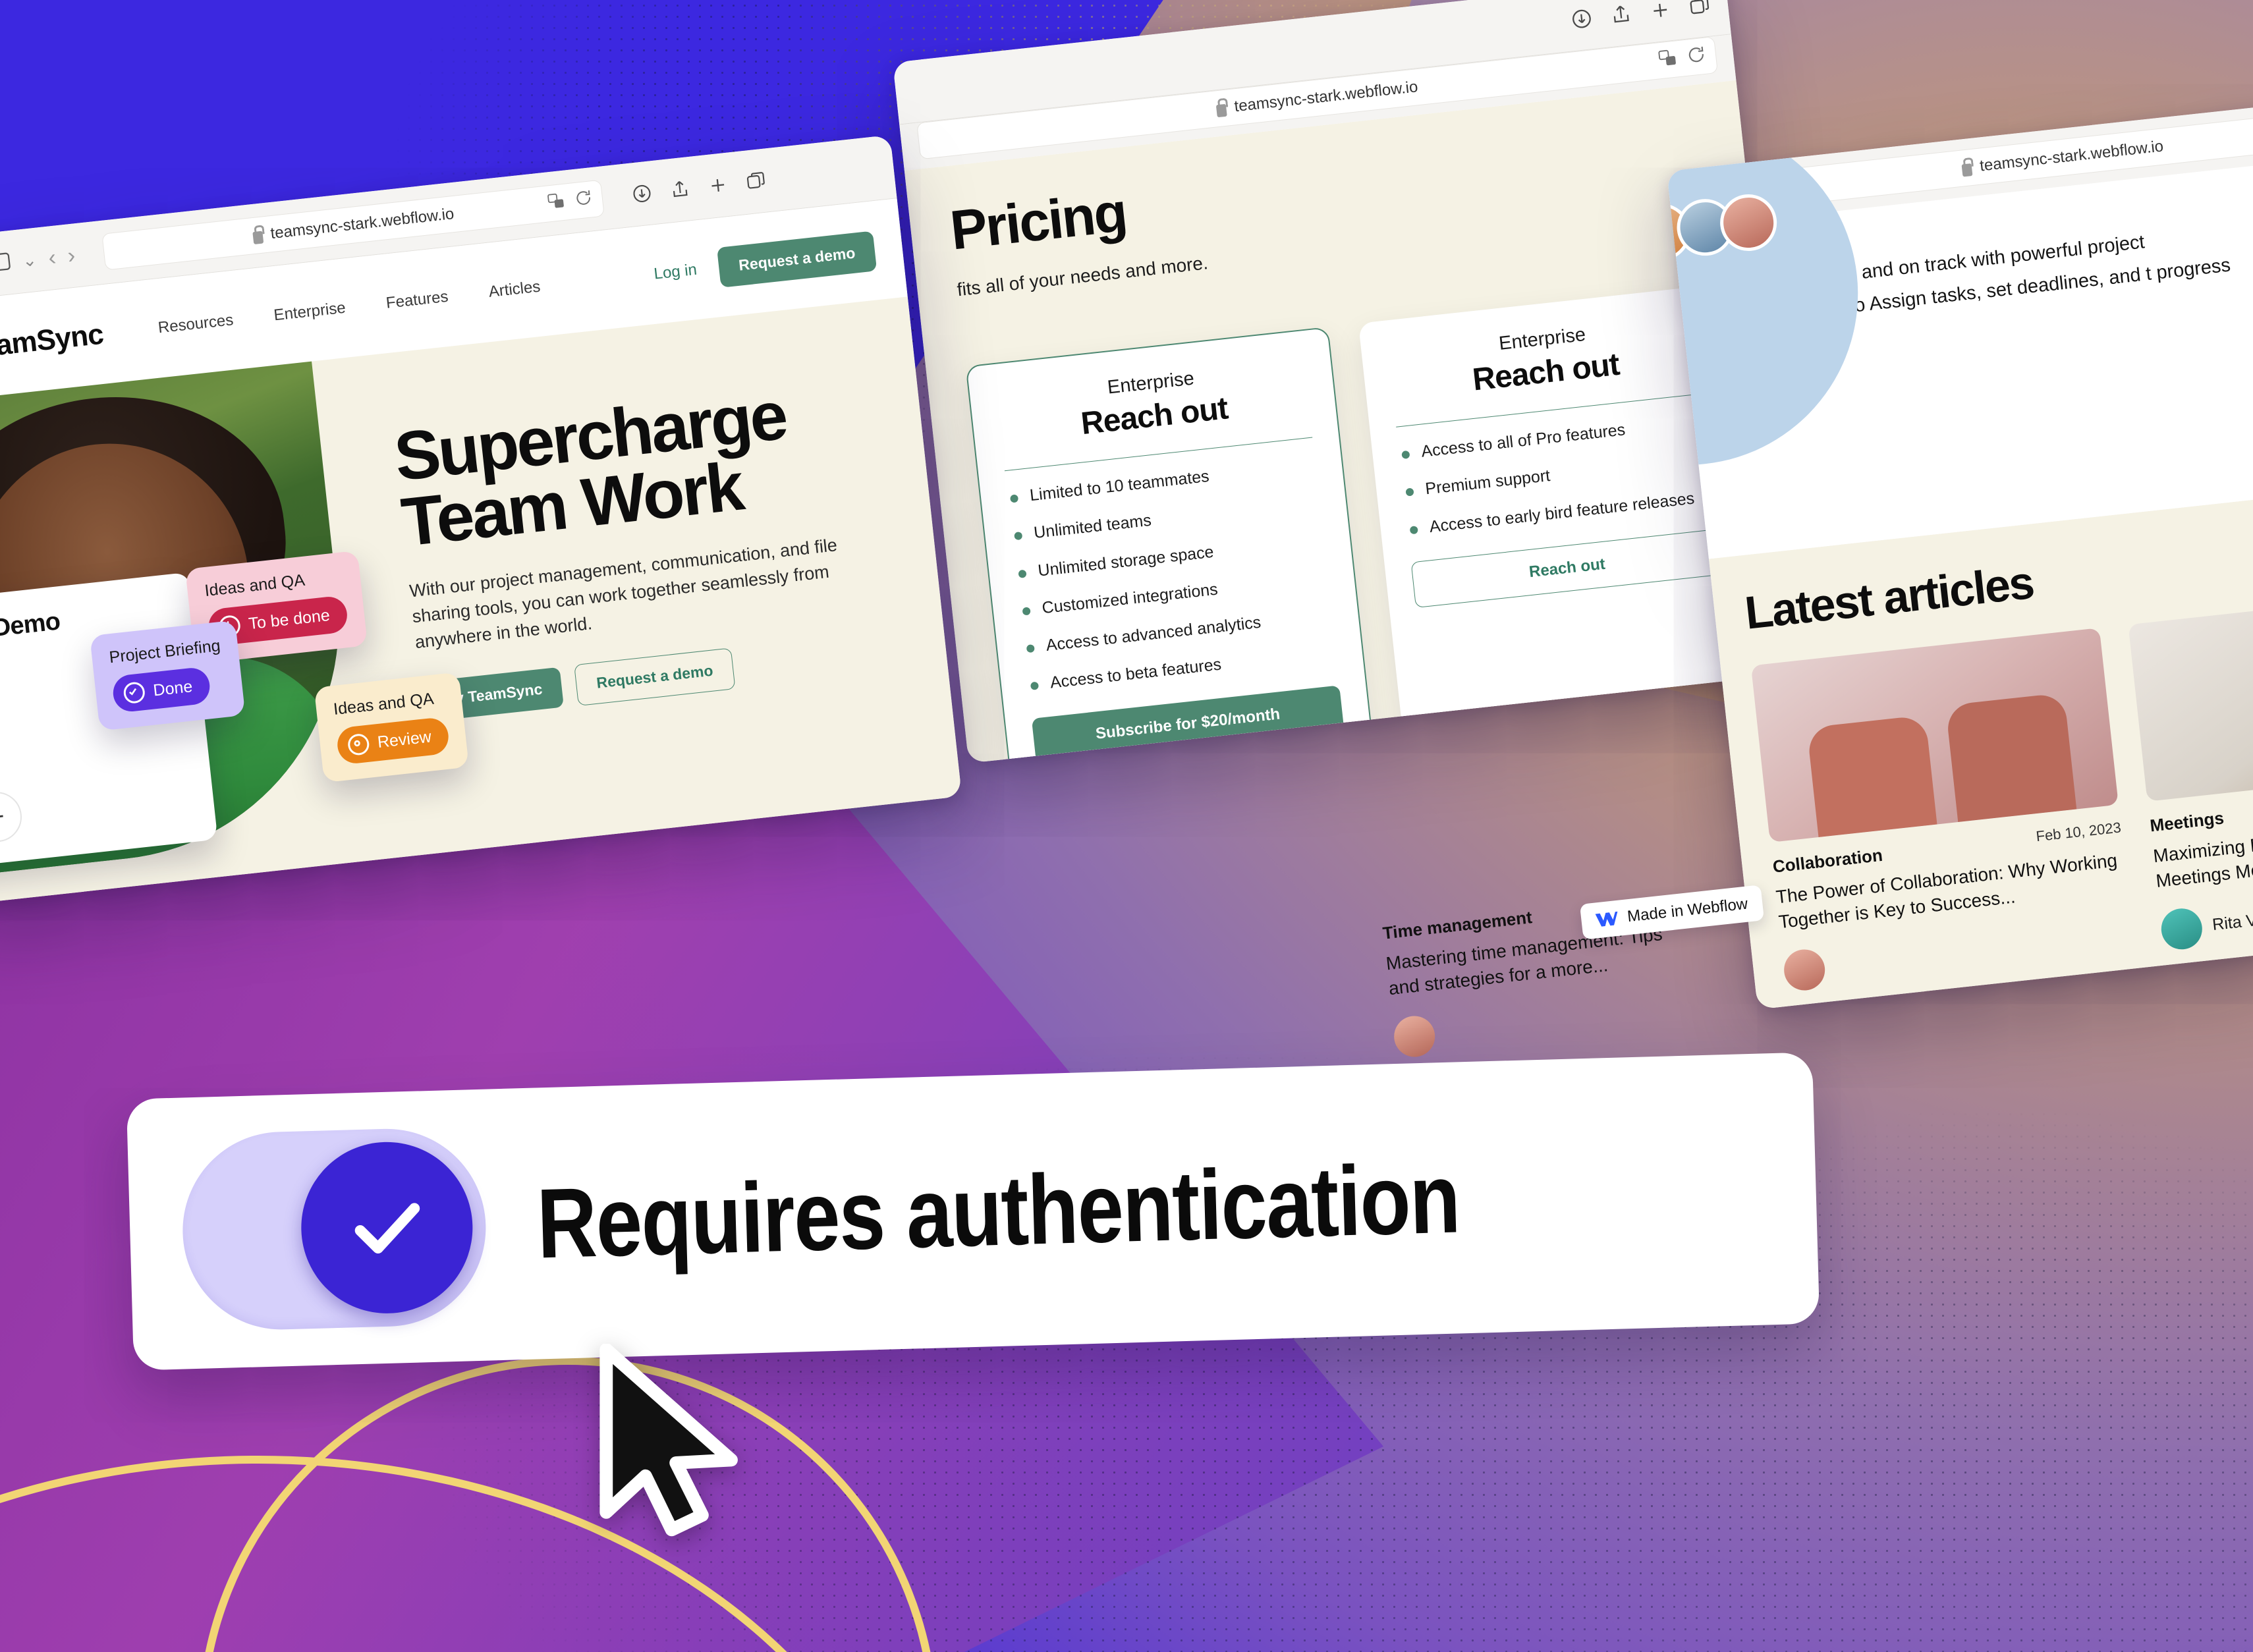  I want to click on chevron-down-icon: ⌄, so click(30, 260).